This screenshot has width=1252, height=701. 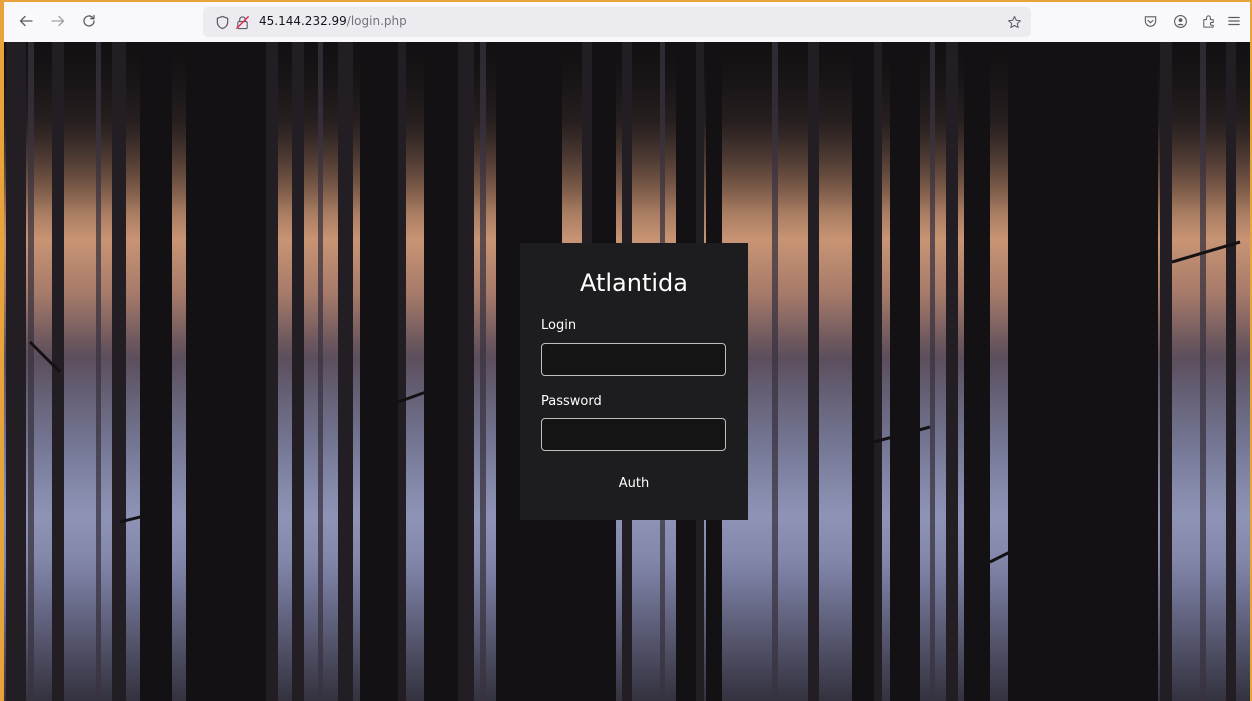 I want to click on star-icon, so click(x=1014, y=21).